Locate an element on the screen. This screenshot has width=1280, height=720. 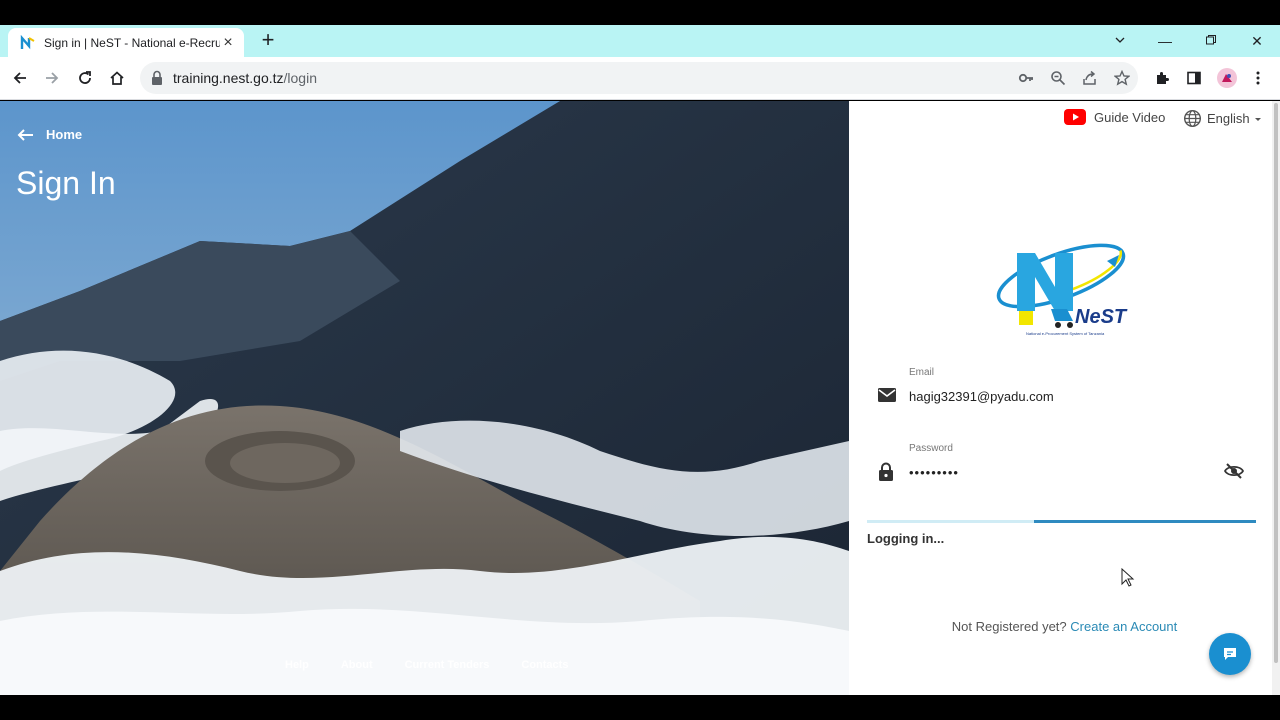
zoom-icon is located at coordinates (1058, 78).